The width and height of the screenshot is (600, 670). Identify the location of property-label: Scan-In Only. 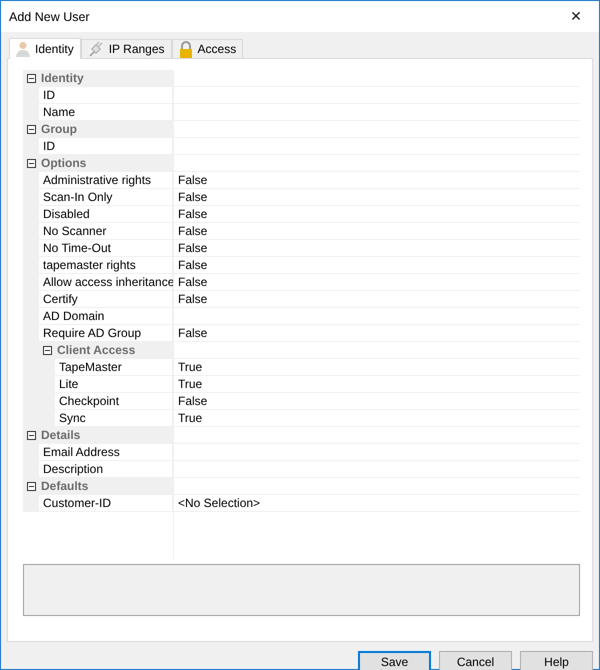
(98, 197).